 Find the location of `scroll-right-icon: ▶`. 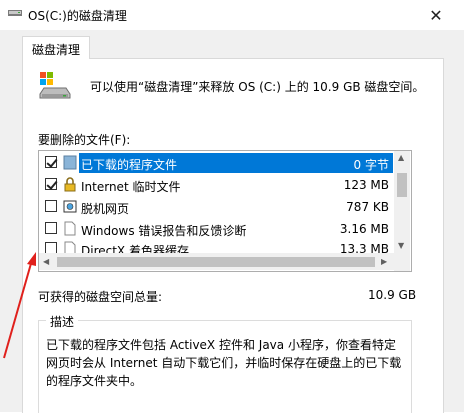

scroll-right-icon: ▶ is located at coordinates (384, 261).